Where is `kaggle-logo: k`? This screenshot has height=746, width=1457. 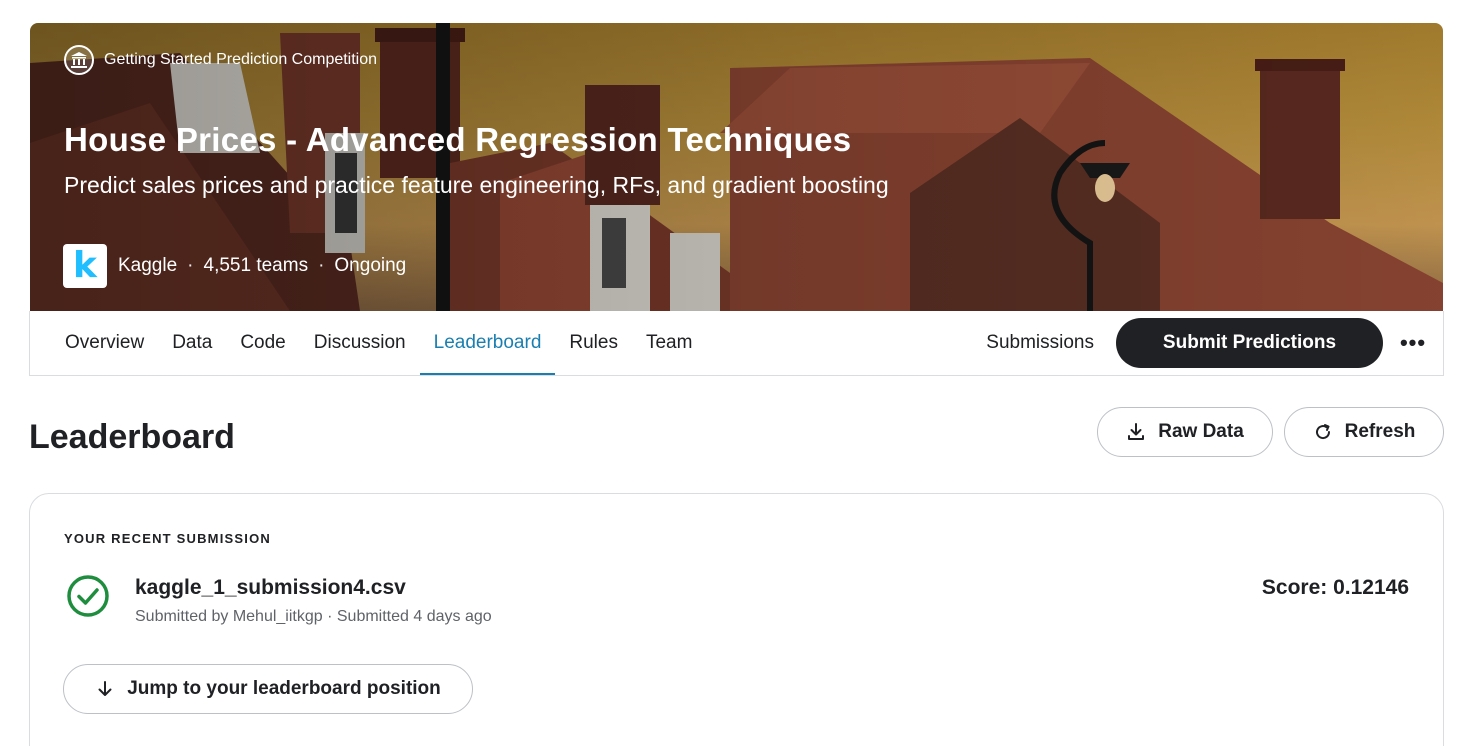 kaggle-logo: k is located at coordinates (85, 266).